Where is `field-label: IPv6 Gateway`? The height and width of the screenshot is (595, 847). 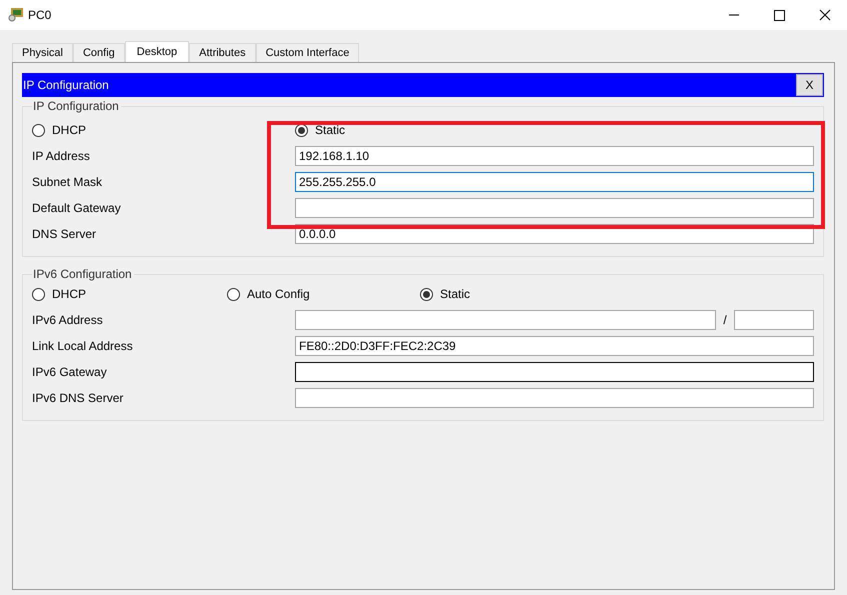 field-label: IPv6 Gateway is located at coordinates (70, 372).